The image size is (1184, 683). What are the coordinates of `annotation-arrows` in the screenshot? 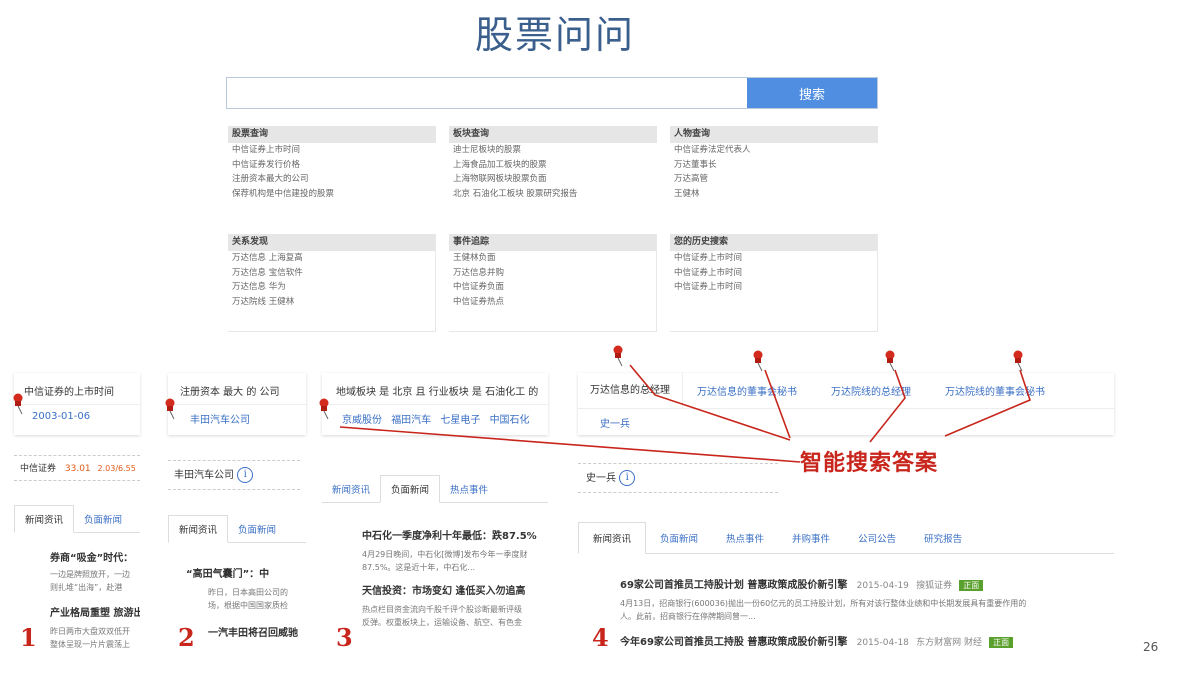 It's located at (685, 413).